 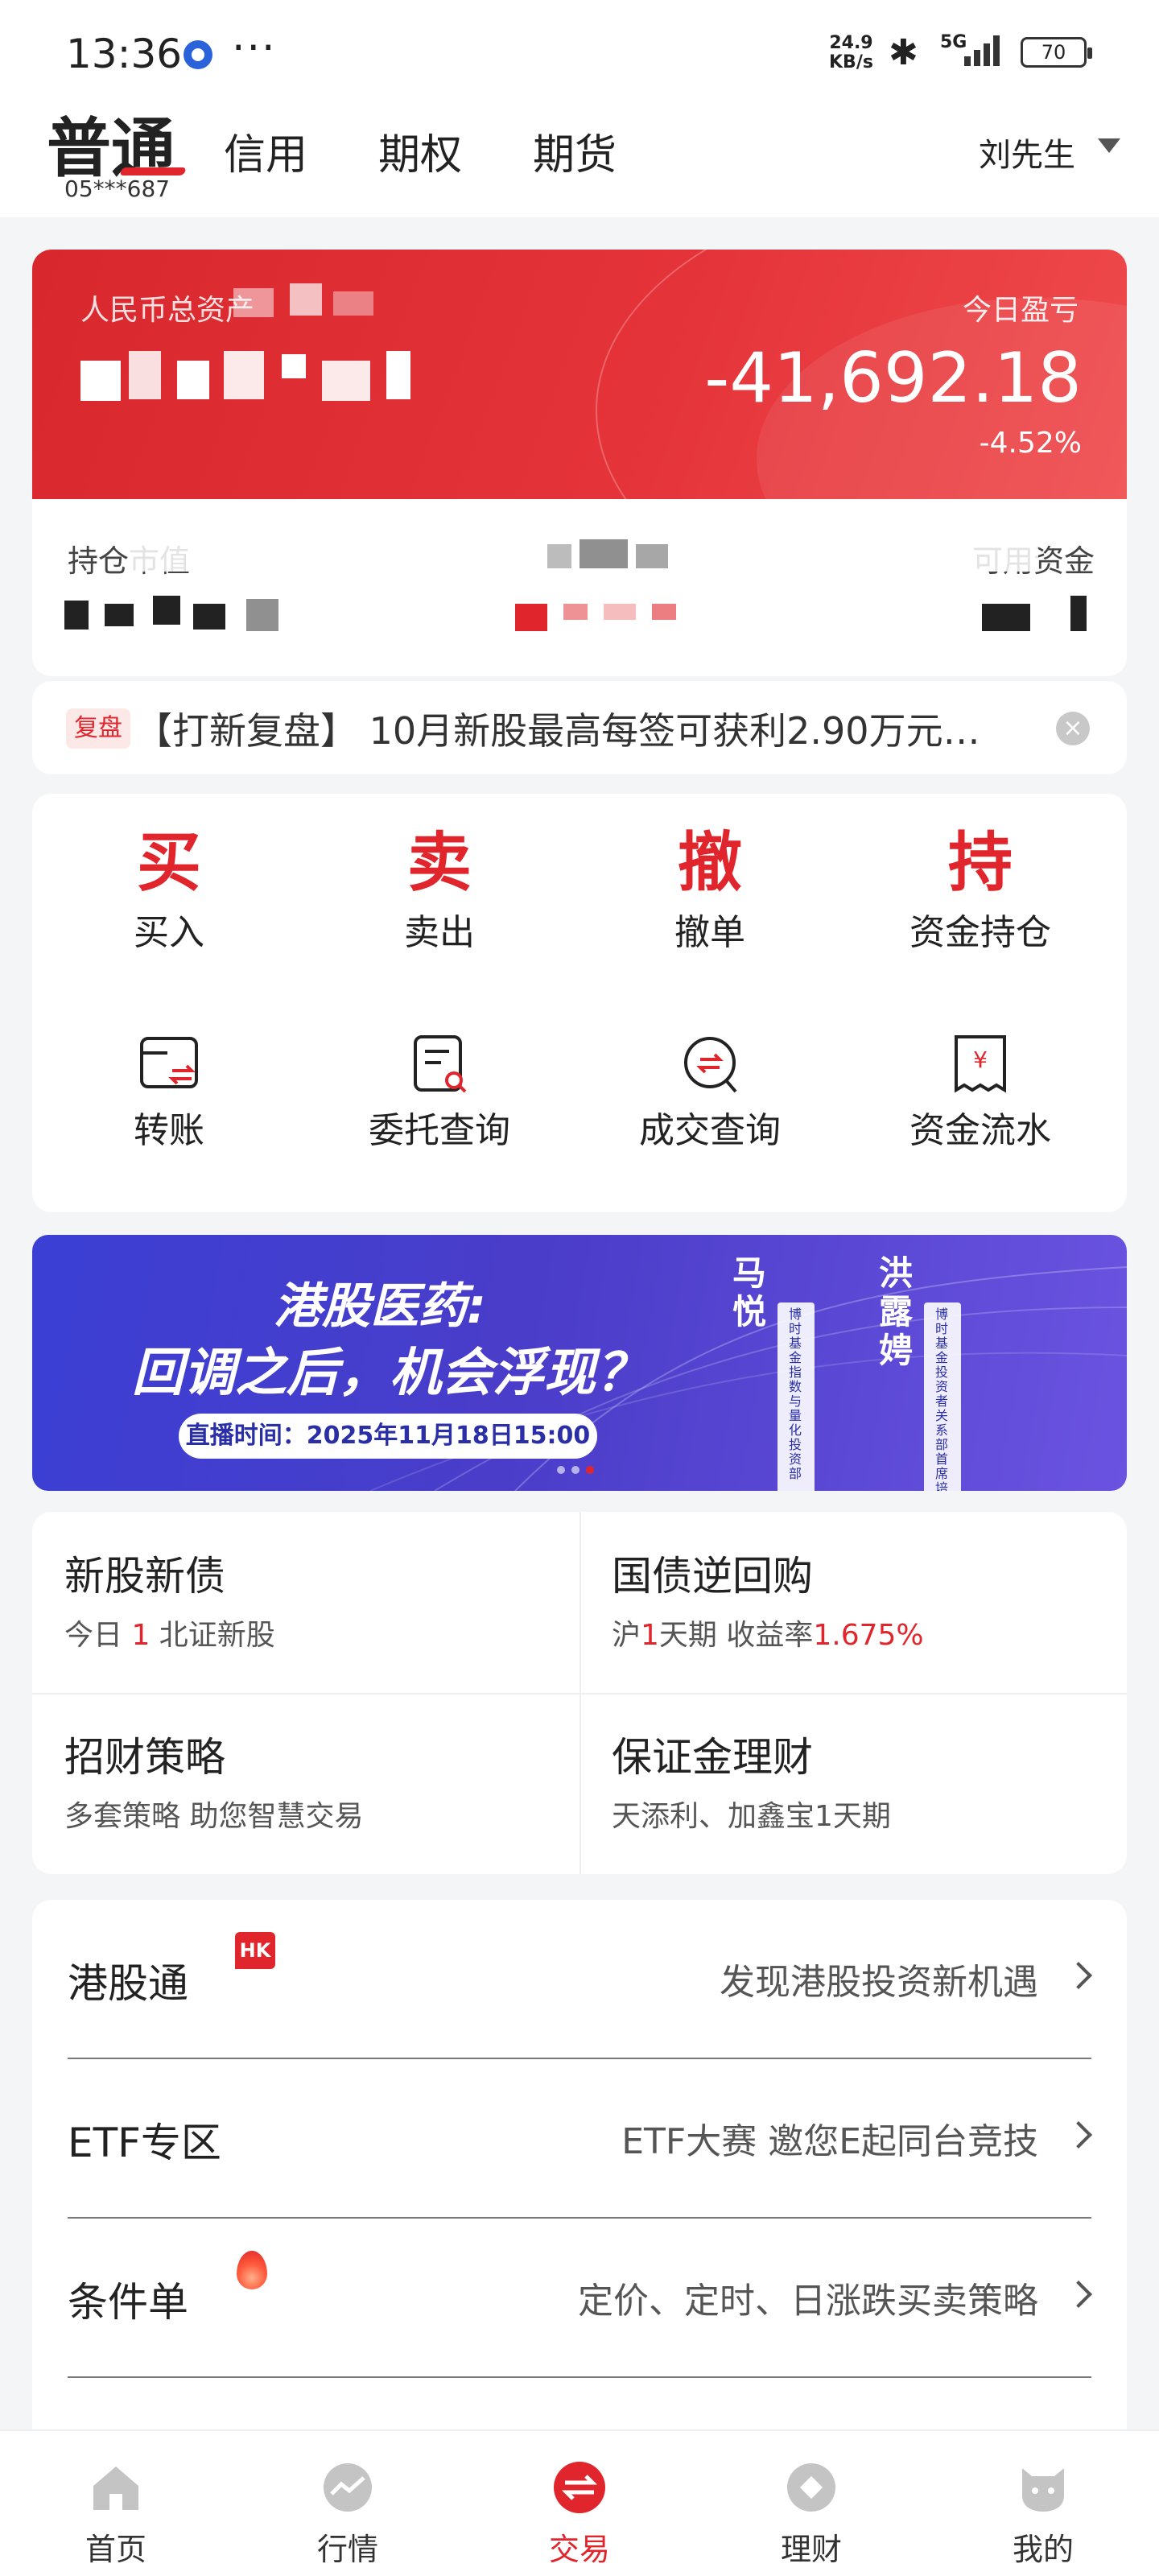 I want to click on nav-trade: 交易, so click(x=579, y=2514).